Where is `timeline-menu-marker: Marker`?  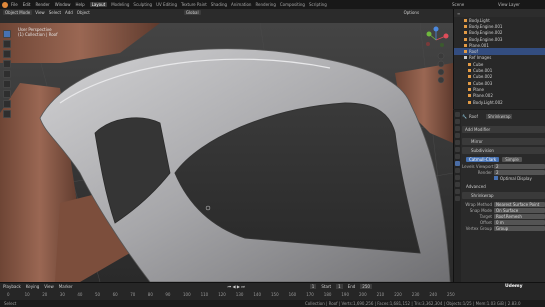 timeline-menu-marker: Marker is located at coordinates (66, 286).